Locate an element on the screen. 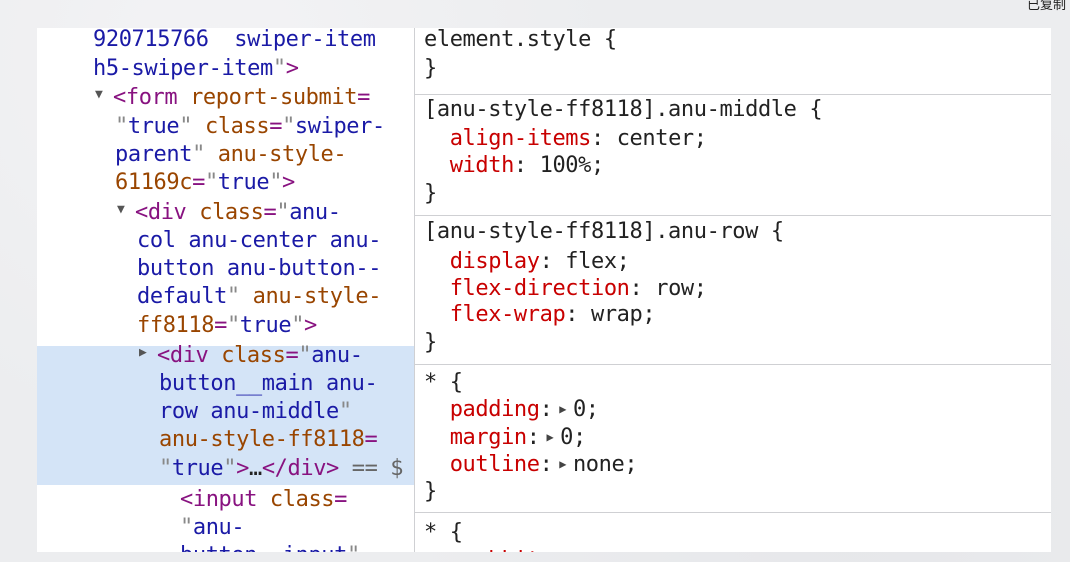  dom-node-line: default" anu-style- is located at coordinates (259, 297).